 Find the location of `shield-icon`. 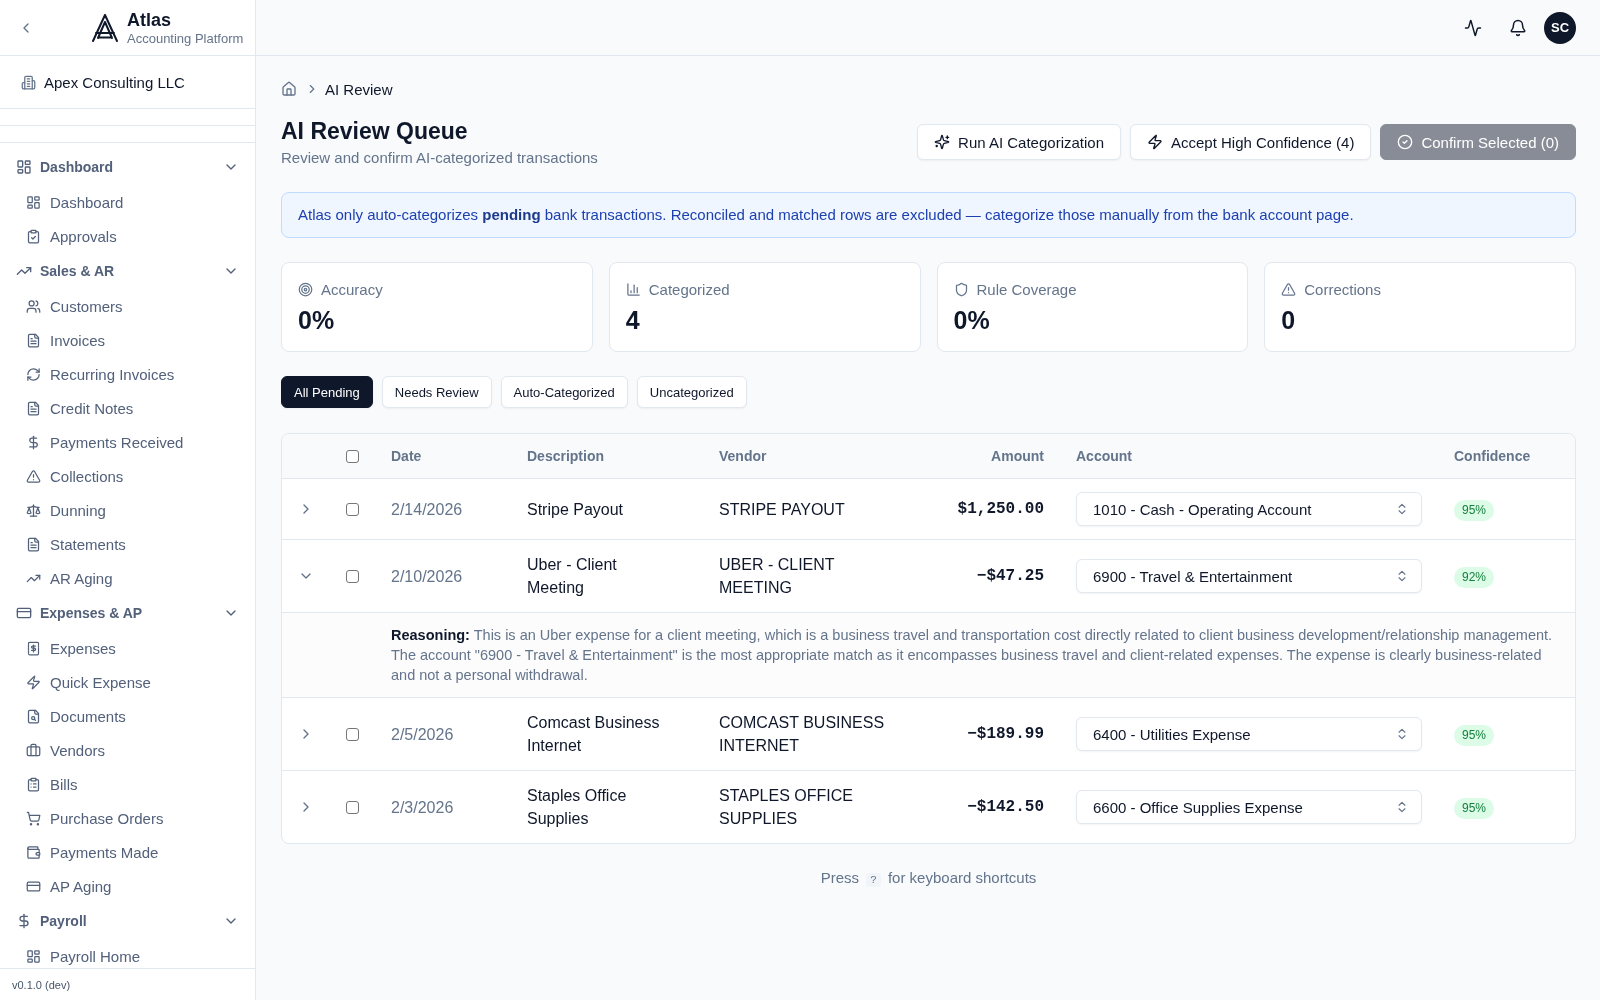

shield-icon is located at coordinates (961, 289).